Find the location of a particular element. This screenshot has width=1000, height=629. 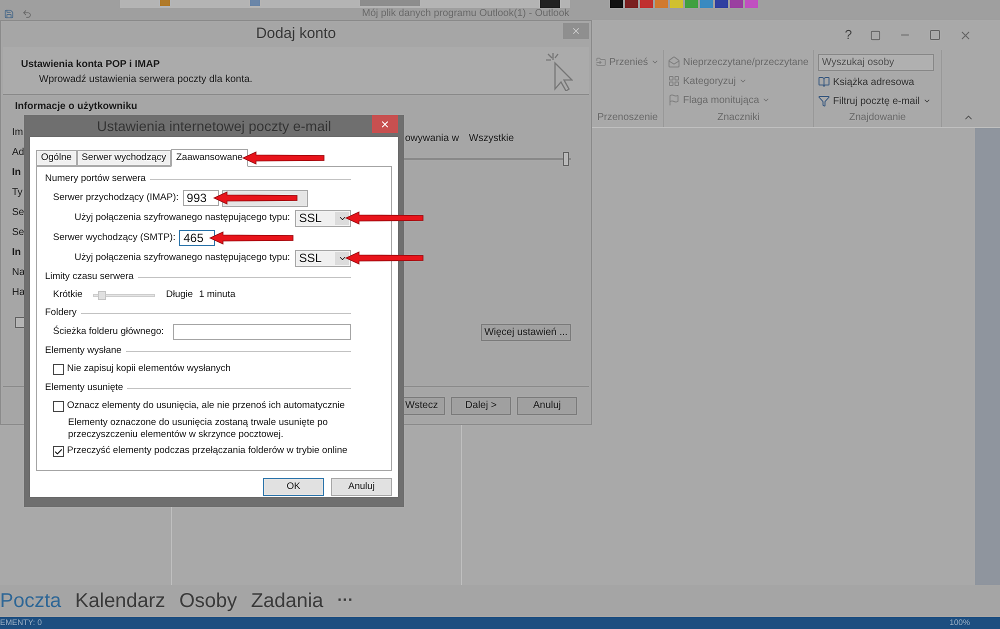

maximize-icon is located at coordinates (935, 35).